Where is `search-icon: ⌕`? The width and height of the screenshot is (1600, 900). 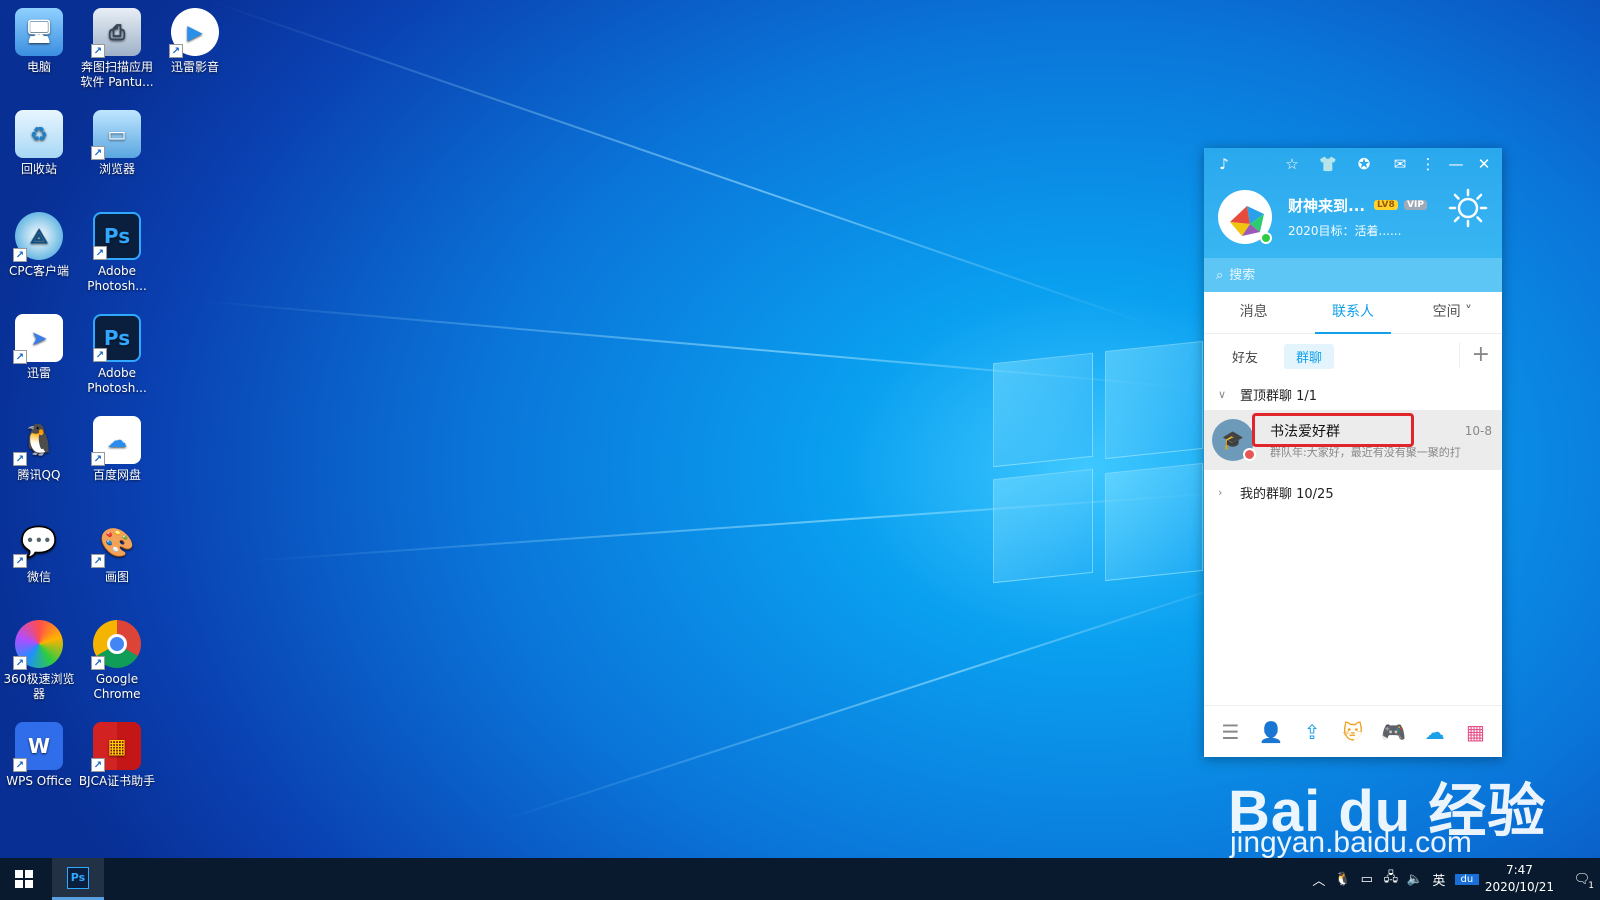
search-icon: ⌕ is located at coordinates (1220, 275).